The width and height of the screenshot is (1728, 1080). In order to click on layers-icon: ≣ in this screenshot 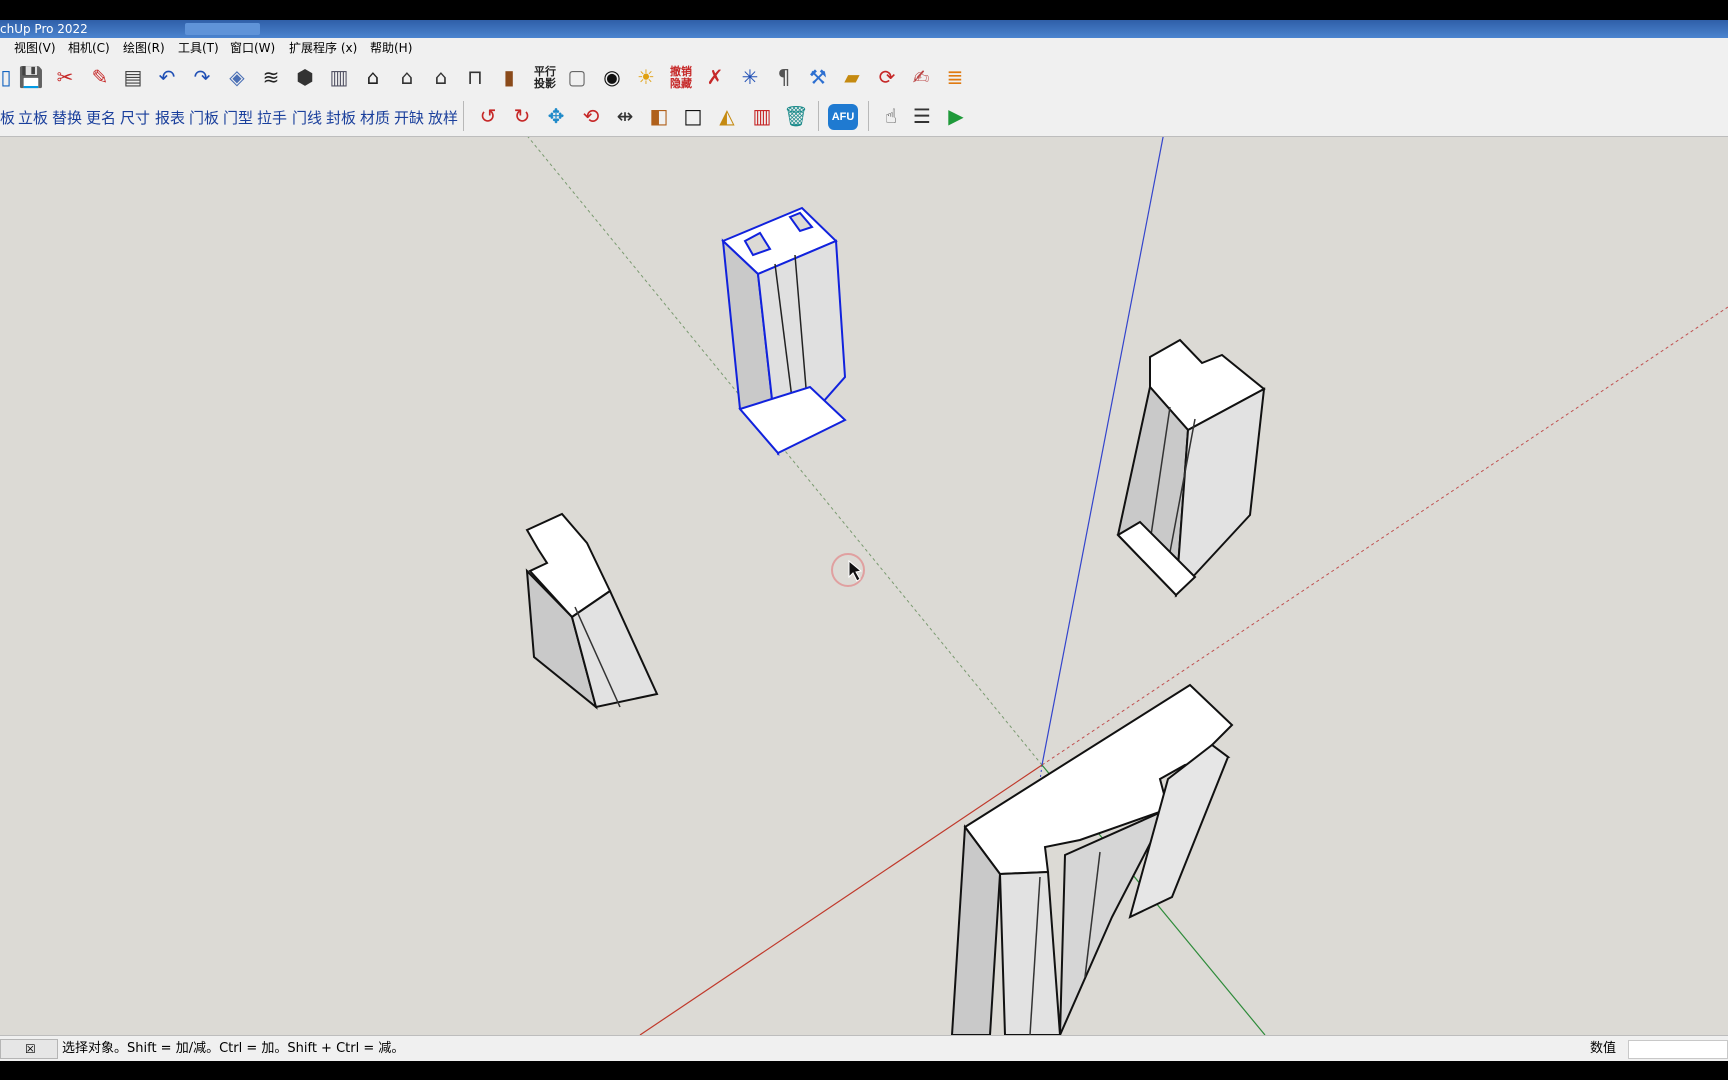, I will do `click(955, 77)`.